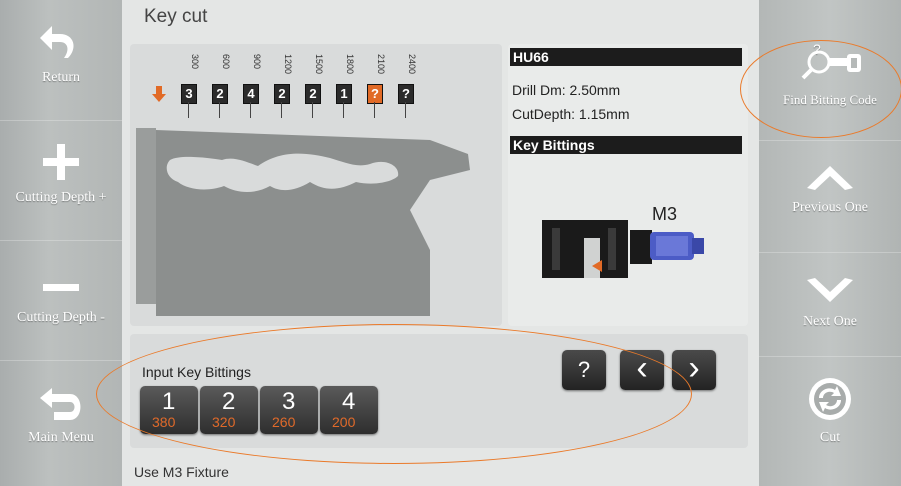  I want to click on key-model: HU66, so click(626, 57).